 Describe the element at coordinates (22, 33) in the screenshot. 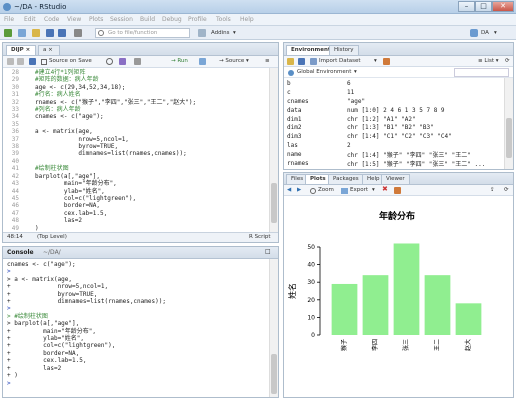

I see `new-project-icon` at that location.